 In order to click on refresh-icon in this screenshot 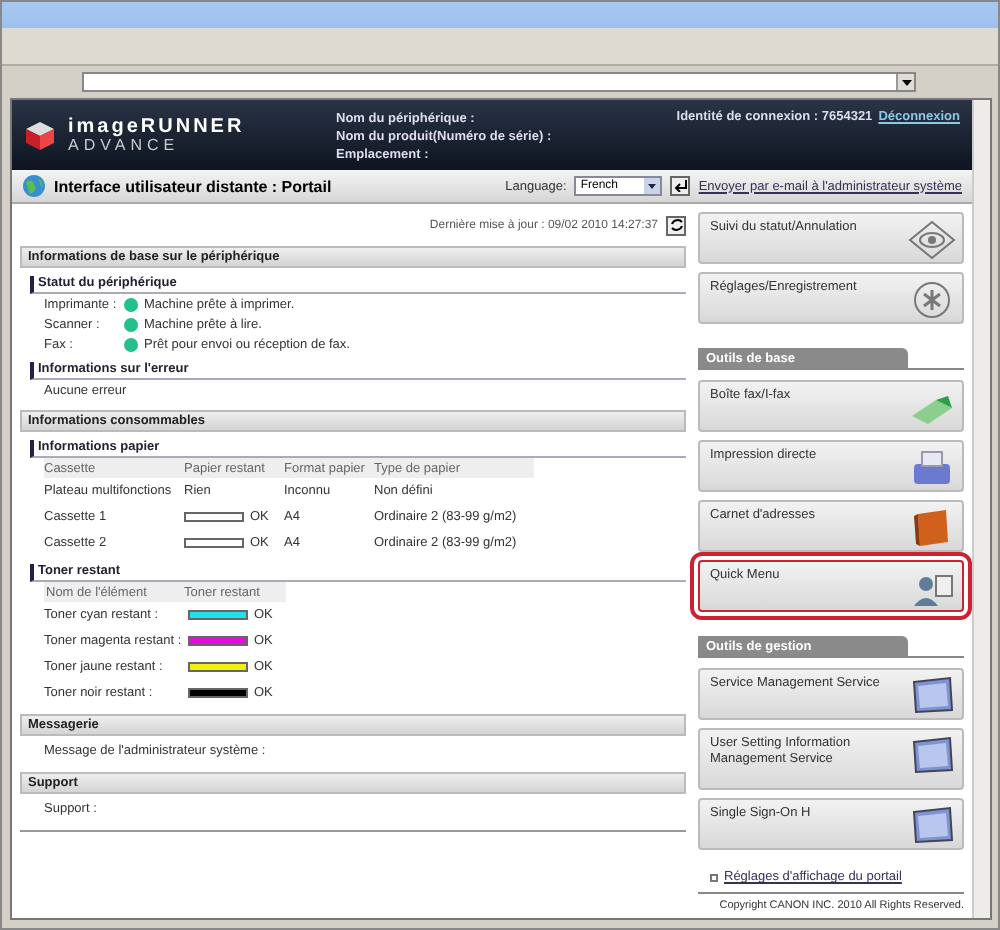, I will do `click(676, 225)`.